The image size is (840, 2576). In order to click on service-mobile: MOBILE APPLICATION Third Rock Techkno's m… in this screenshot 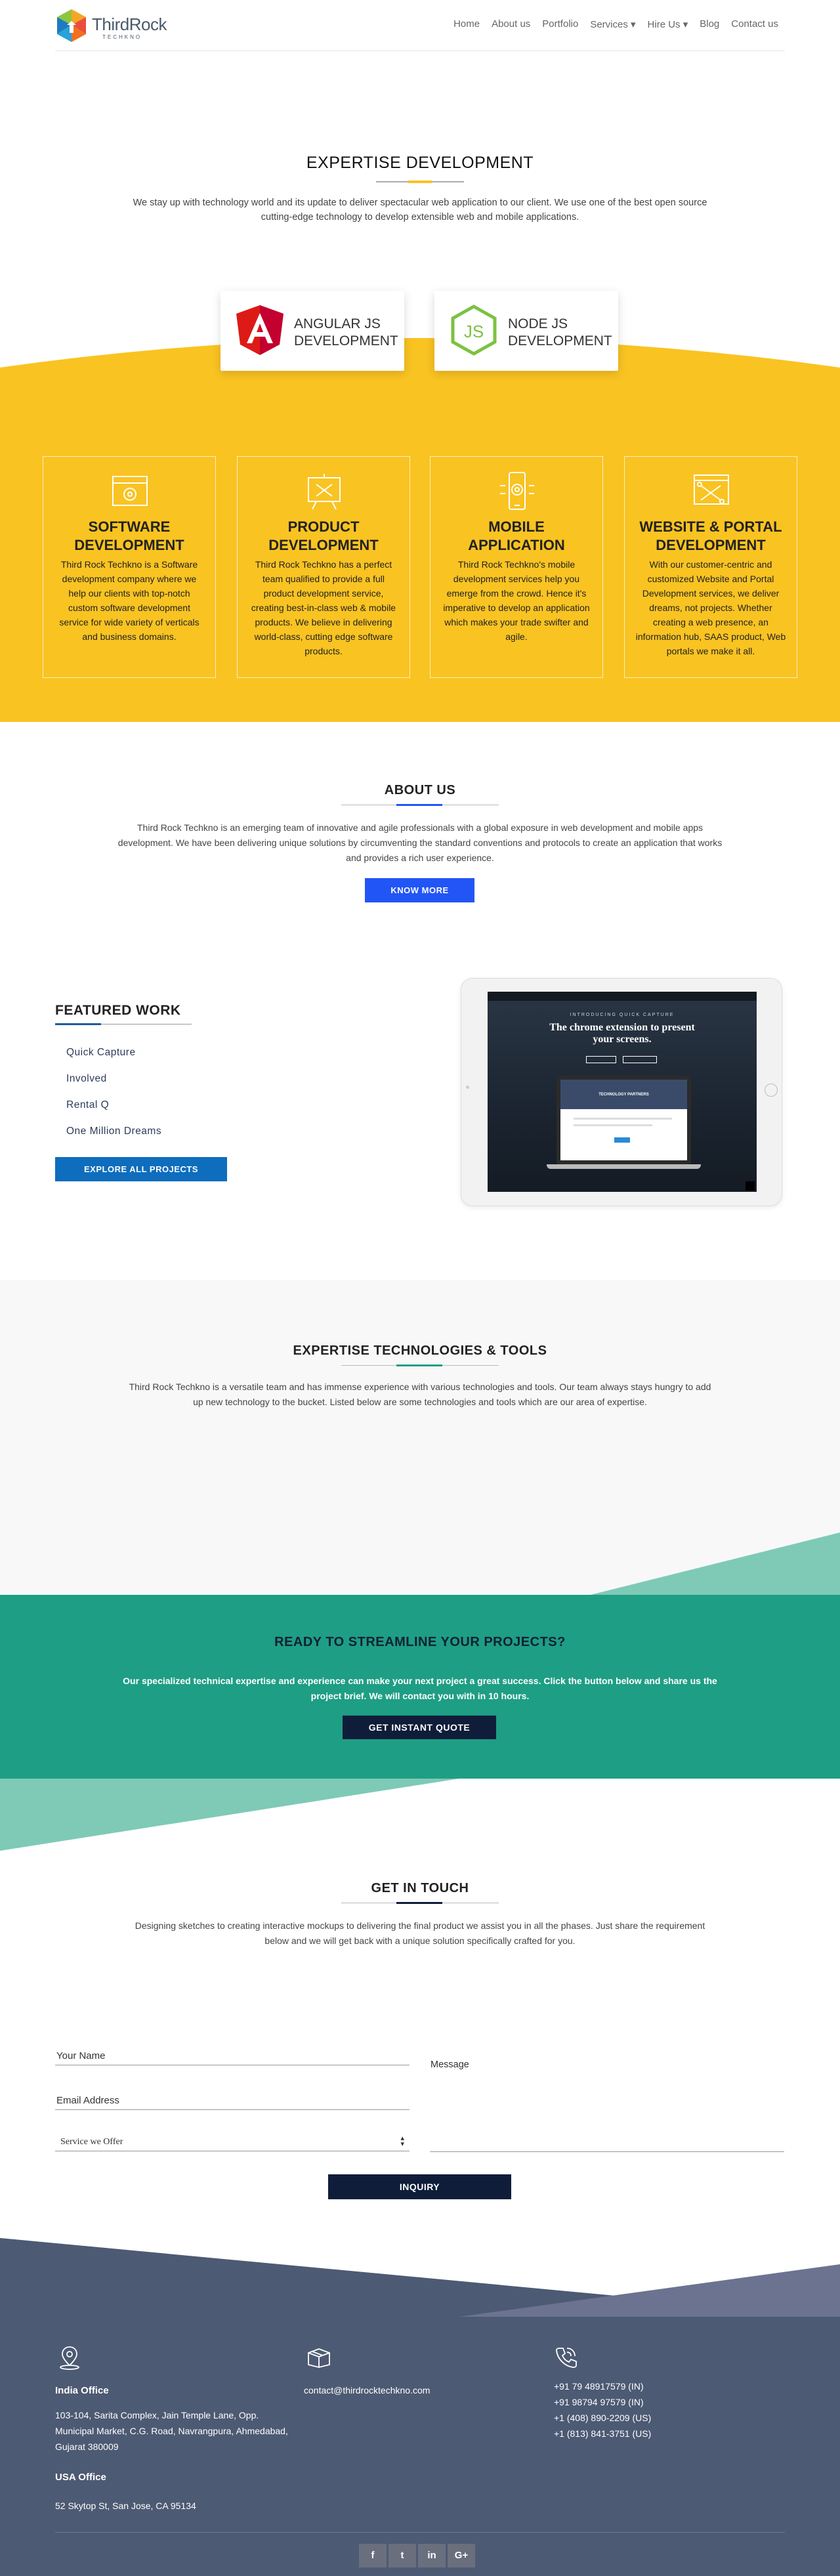, I will do `click(516, 567)`.